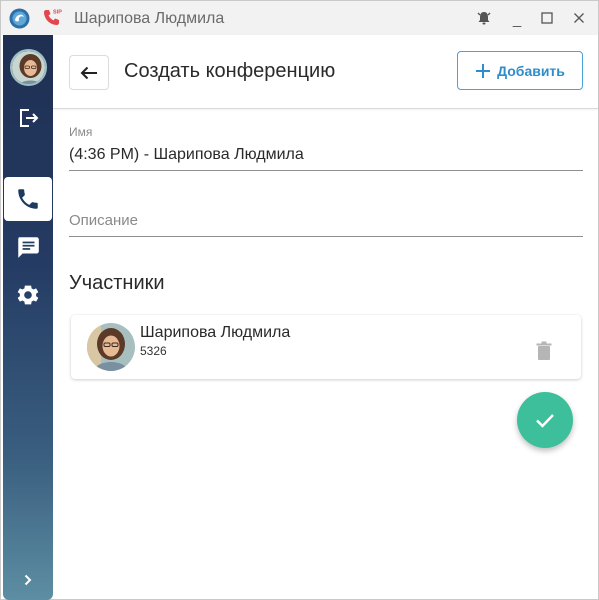 The image size is (599, 600). I want to click on back-button, so click(89, 72).